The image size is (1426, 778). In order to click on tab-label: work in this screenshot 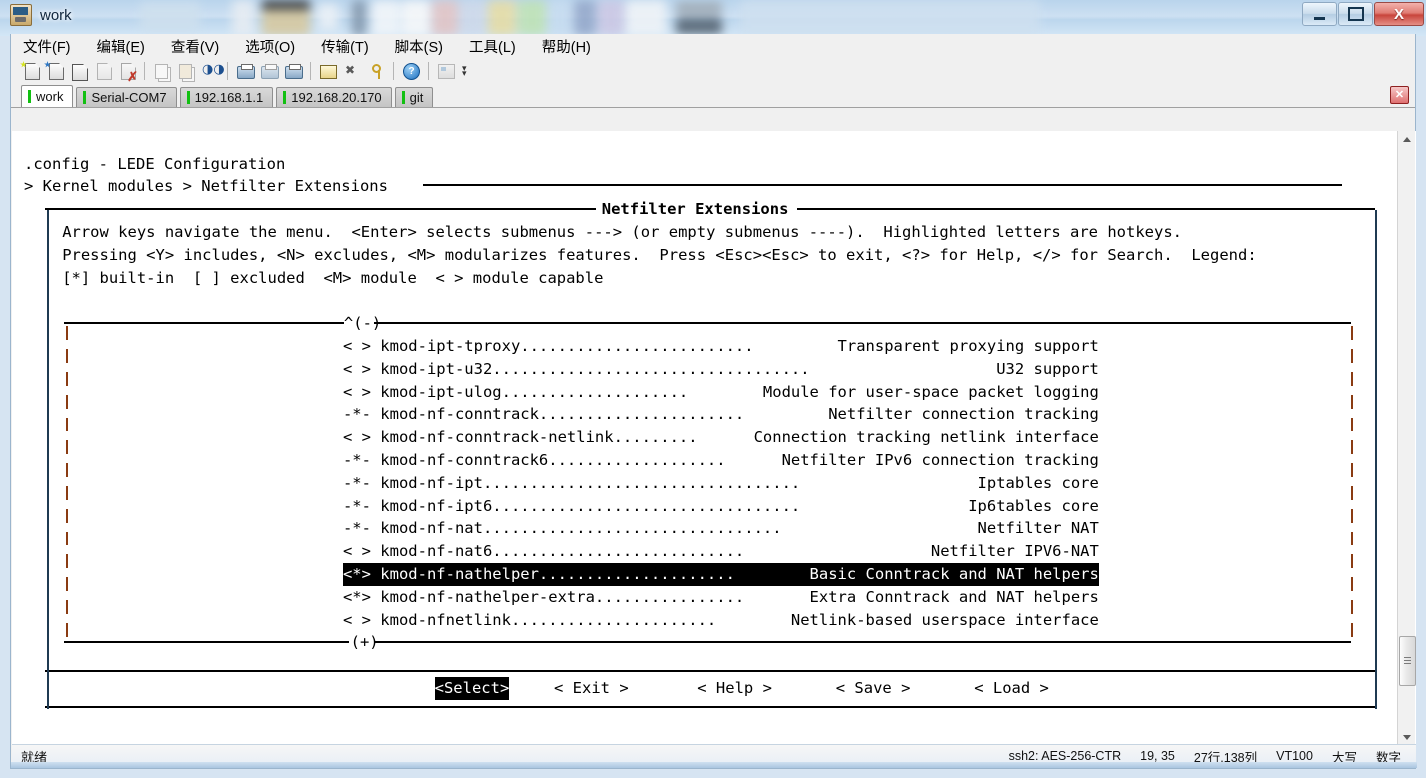, I will do `click(50, 96)`.